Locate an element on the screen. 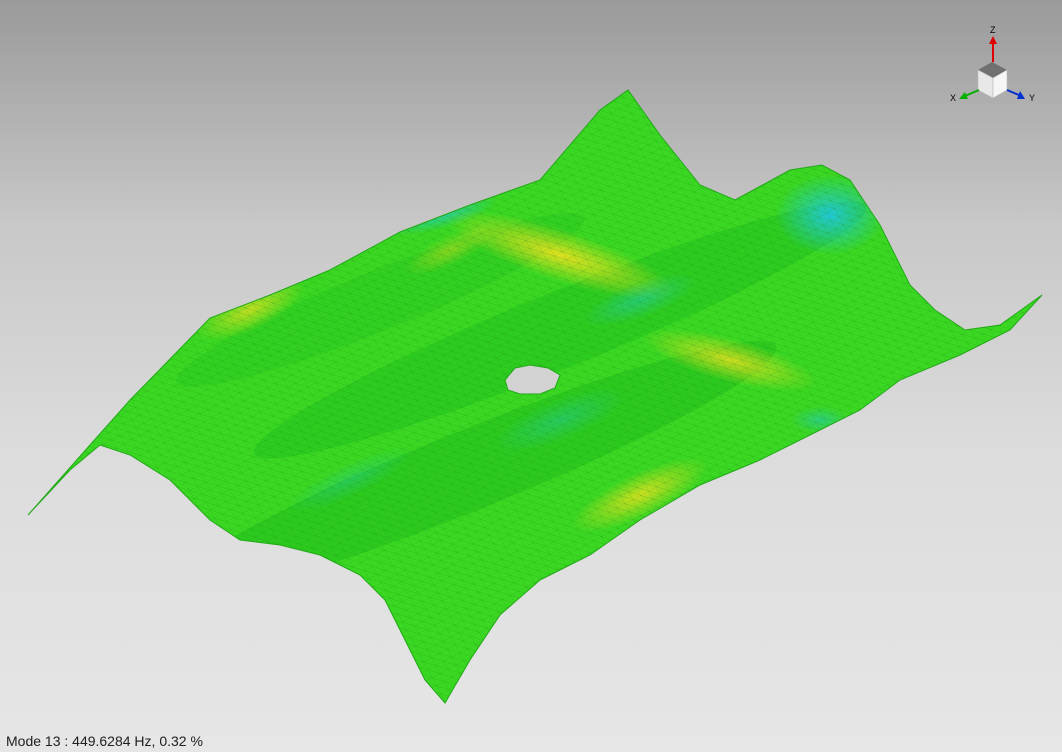 This screenshot has height=752, width=1062. view-cube-icon is located at coordinates (992, 80).